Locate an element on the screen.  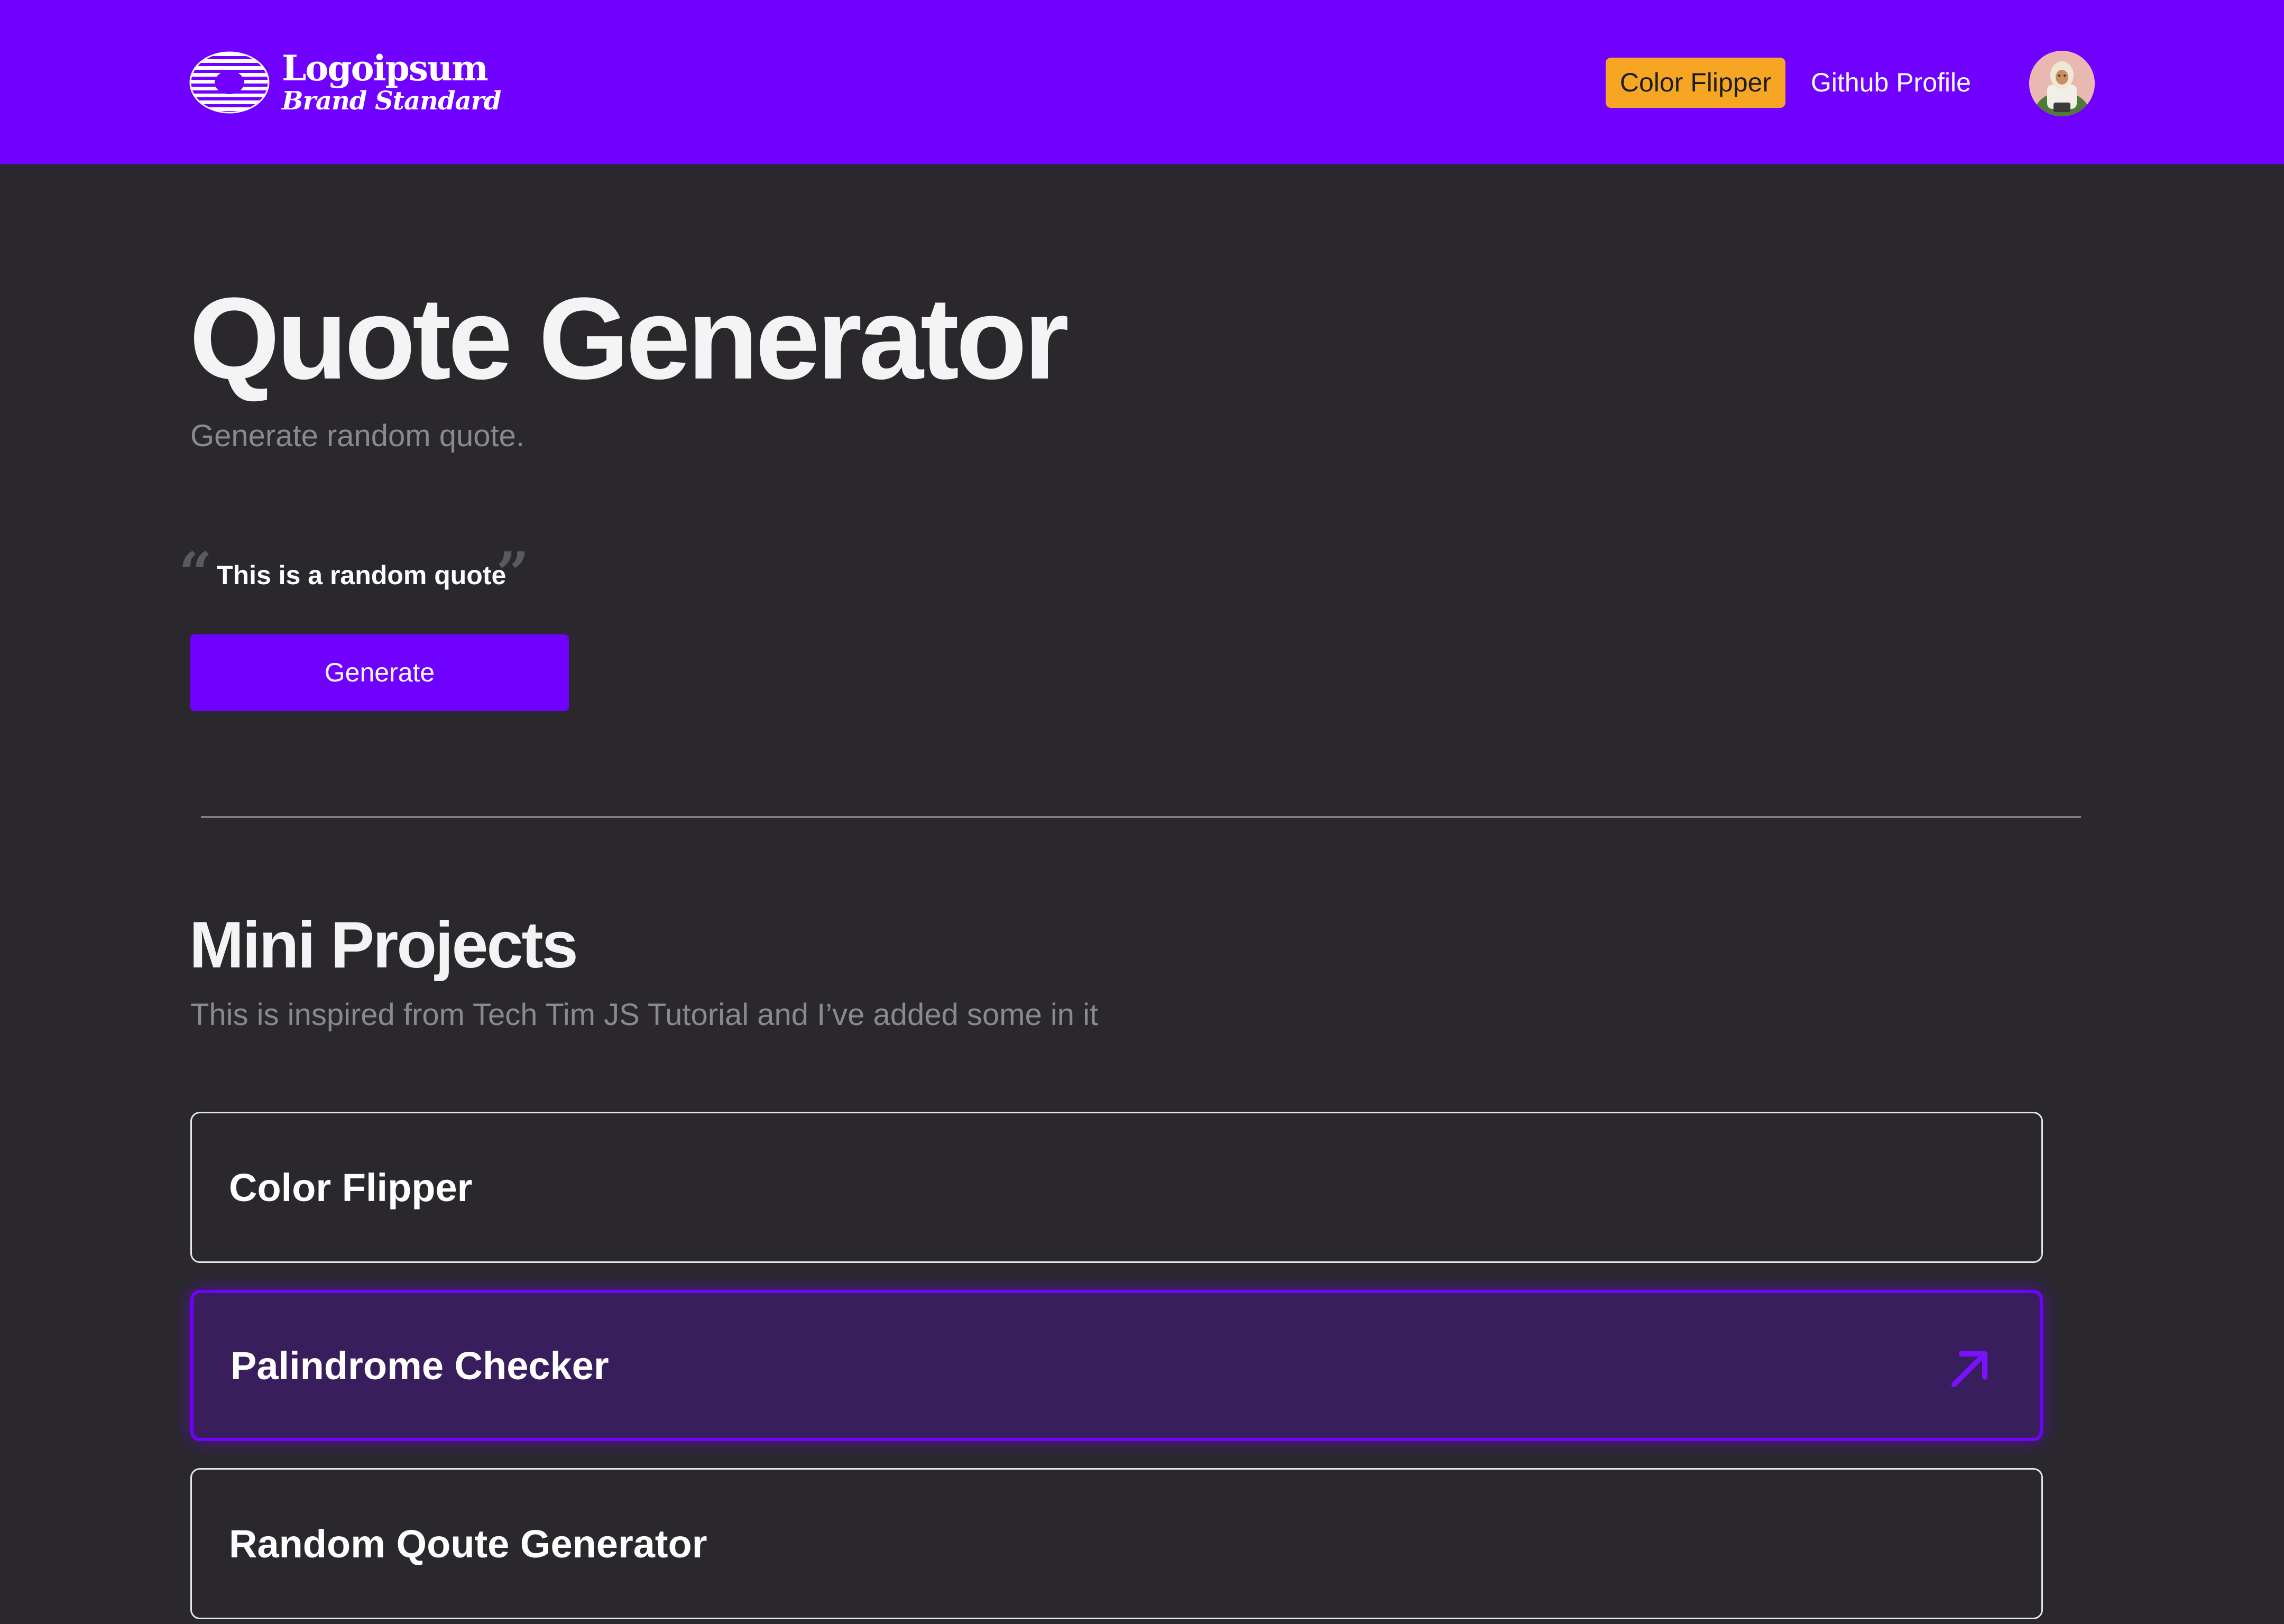
close-quote-icon: ” is located at coordinates (513, 573).